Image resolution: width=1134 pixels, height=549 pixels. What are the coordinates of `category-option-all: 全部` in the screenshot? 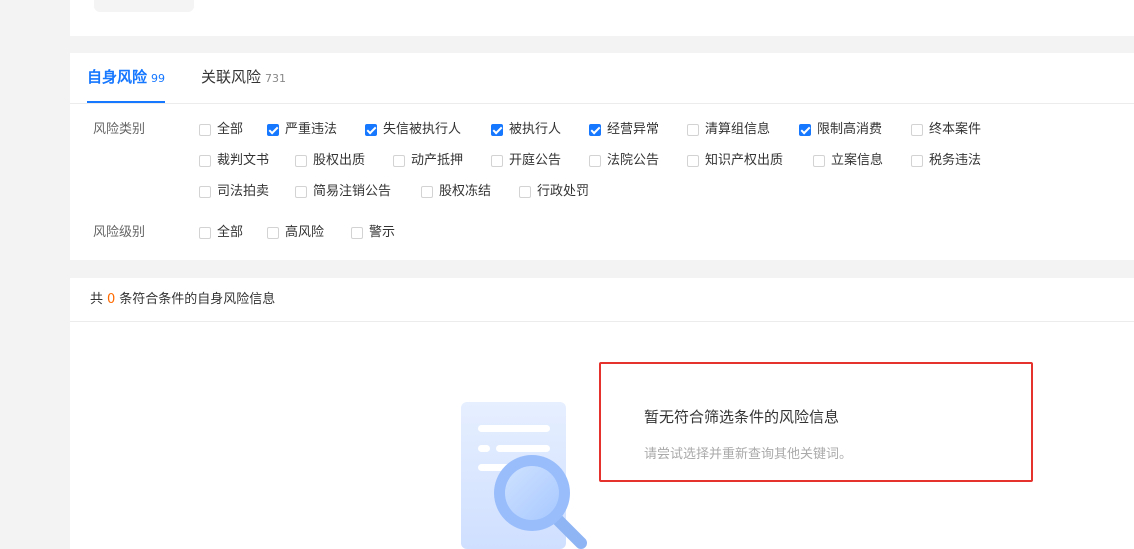 It's located at (221, 130).